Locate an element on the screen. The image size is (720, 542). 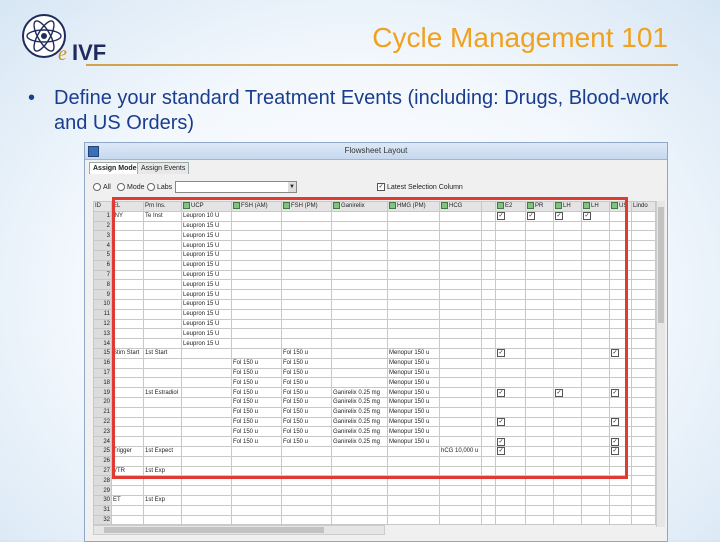
column-header: Prn Ins. is located at coordinates (162, 206).